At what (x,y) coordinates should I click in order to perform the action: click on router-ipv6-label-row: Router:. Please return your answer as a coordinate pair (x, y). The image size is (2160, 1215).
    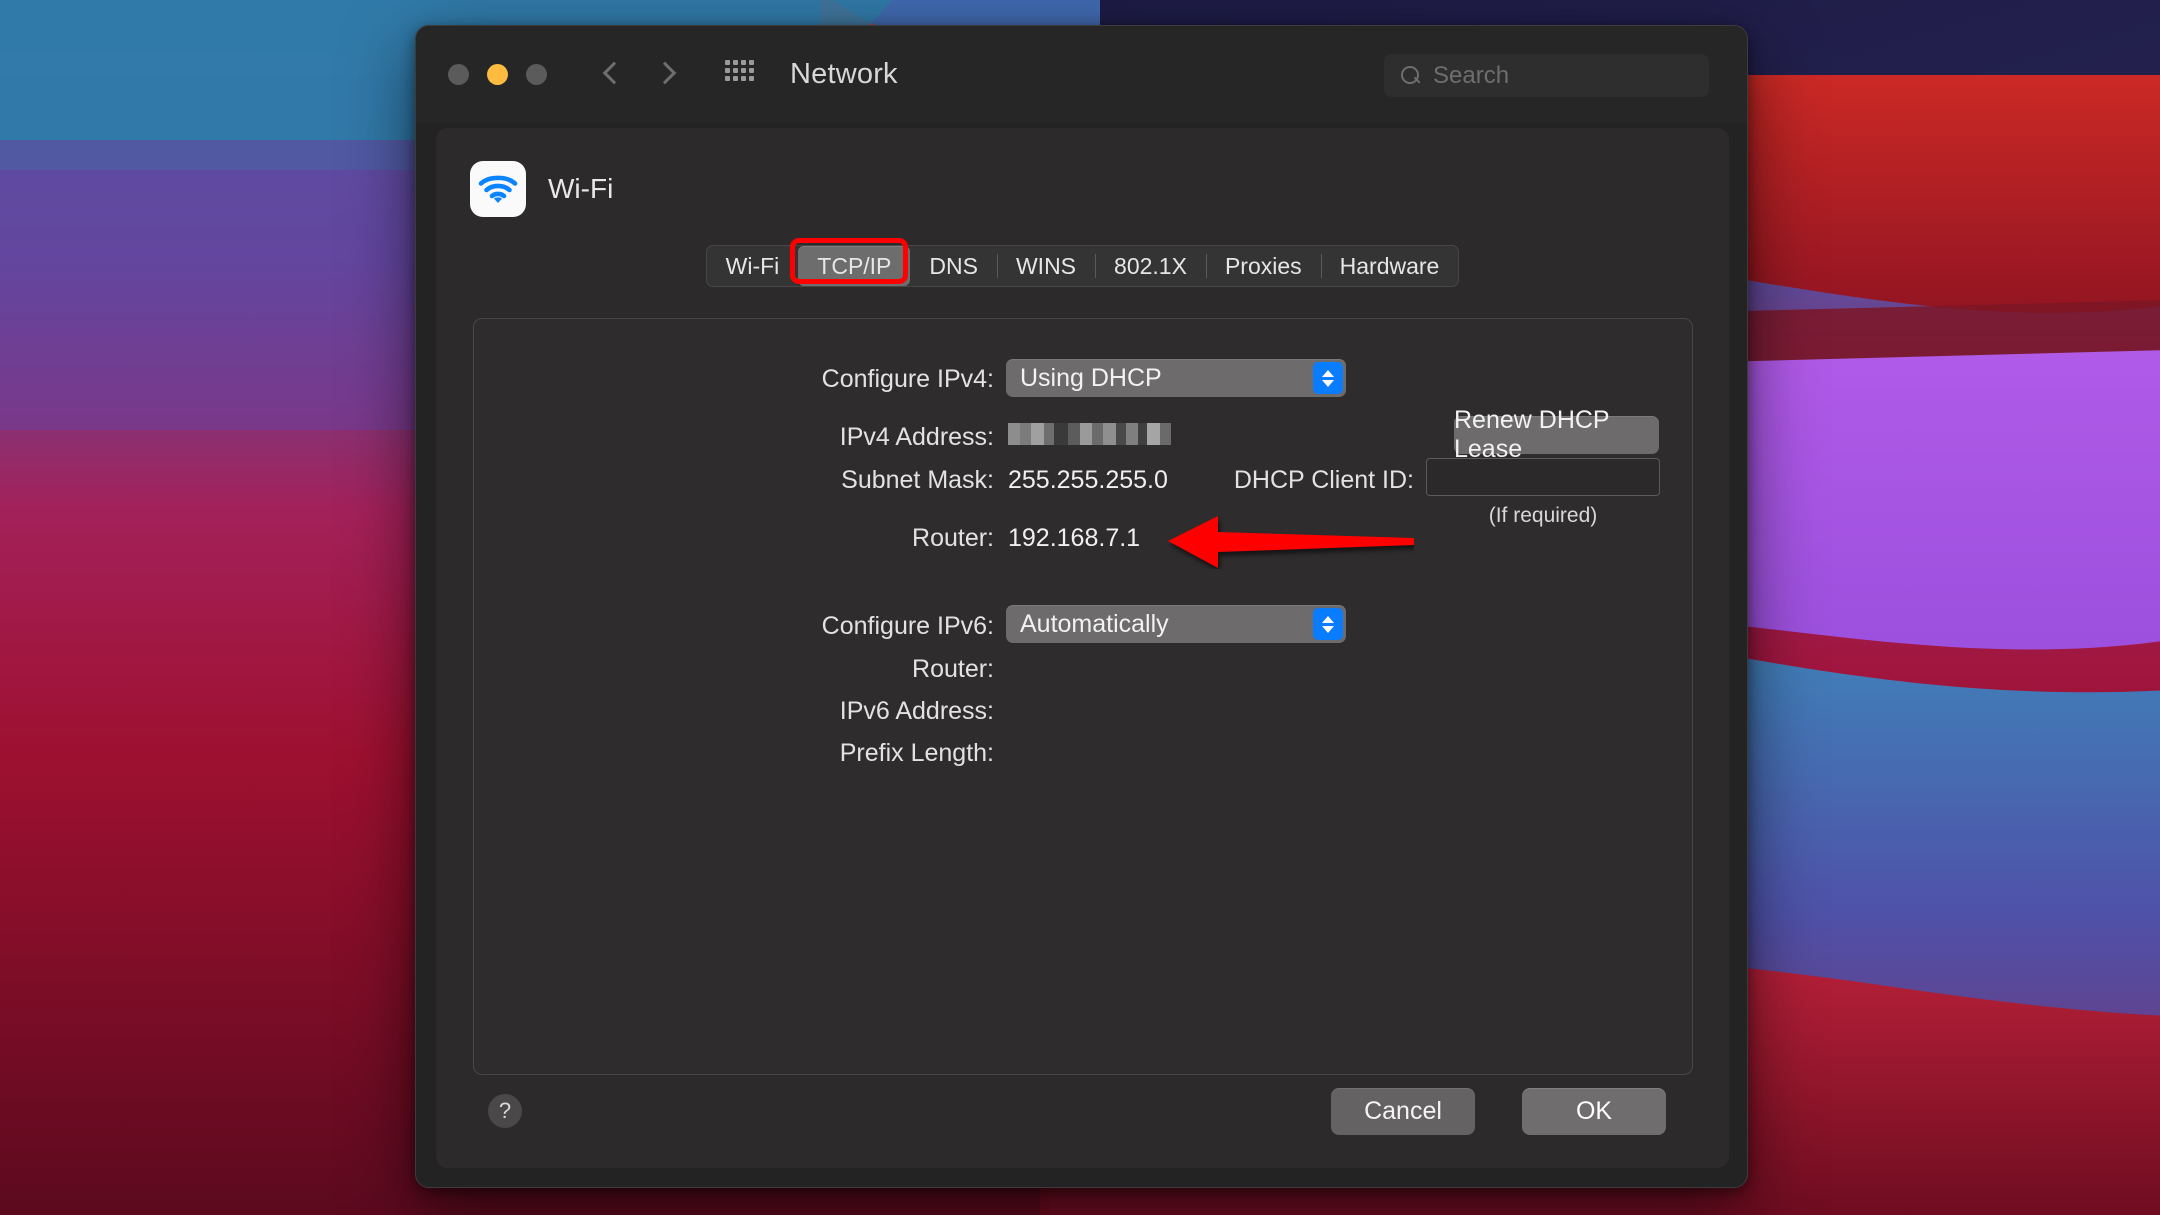
    Looking at the image, I should click on (734, 669).